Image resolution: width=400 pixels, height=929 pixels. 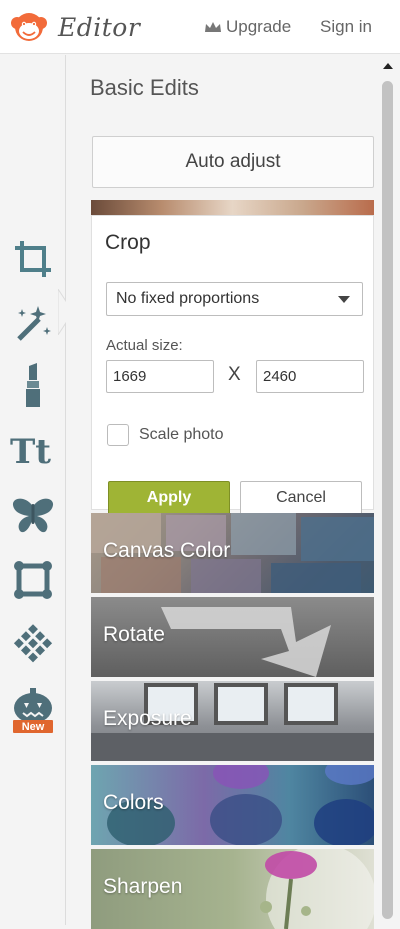 I want to click on magic-wand-icon, so click(x=34, y=323).